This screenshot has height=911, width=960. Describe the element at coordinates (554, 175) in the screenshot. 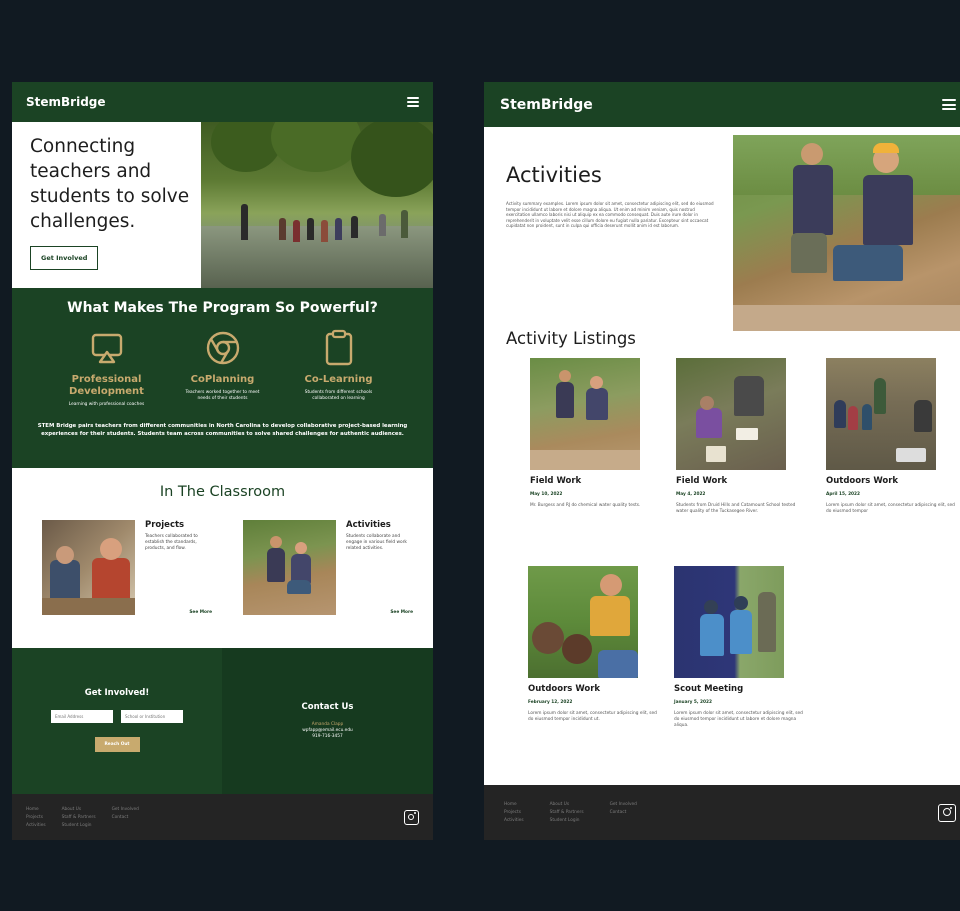

I see `page-title: Activities` at that location.